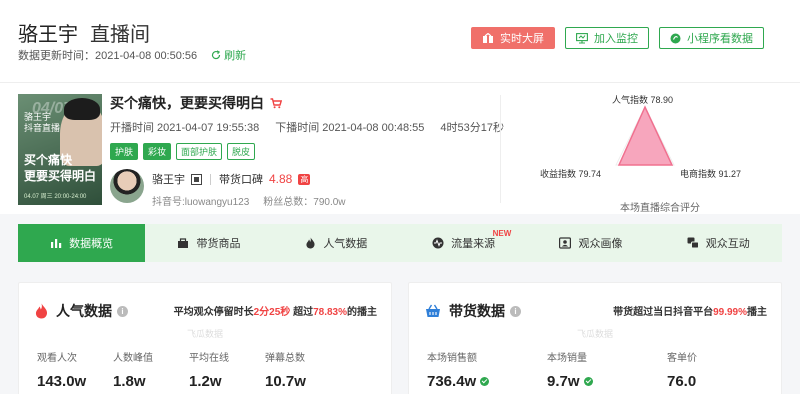 The height and width of the screenshot is (394, 800). I want to click on tab-label: 观众画像, so click(600, 244).